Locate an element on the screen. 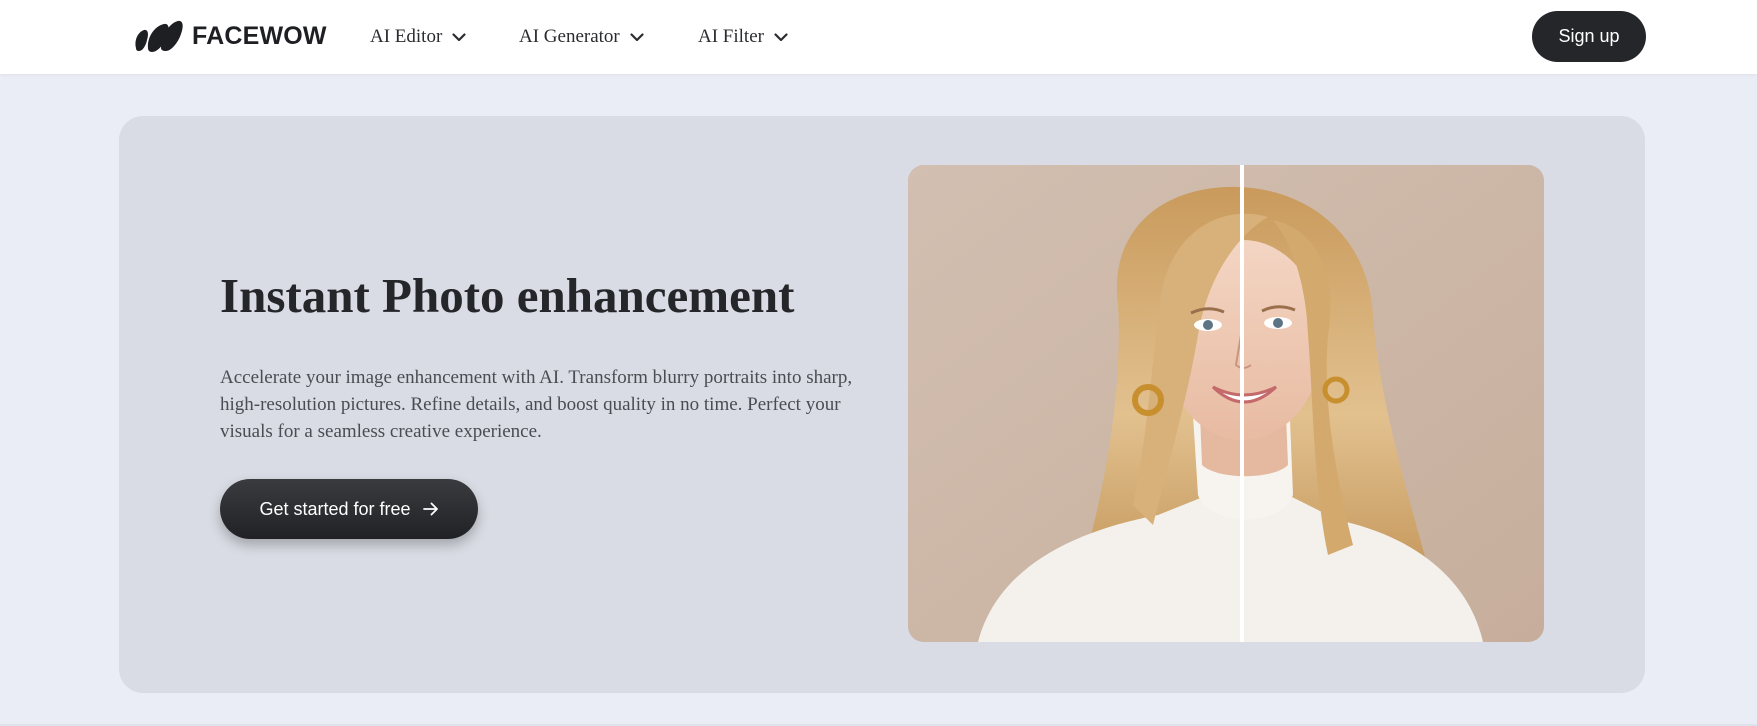 Image resolution: width=1757 pixels, height=726 pixels. get-started-label: Get started for free is located at coordinates (335, 508).